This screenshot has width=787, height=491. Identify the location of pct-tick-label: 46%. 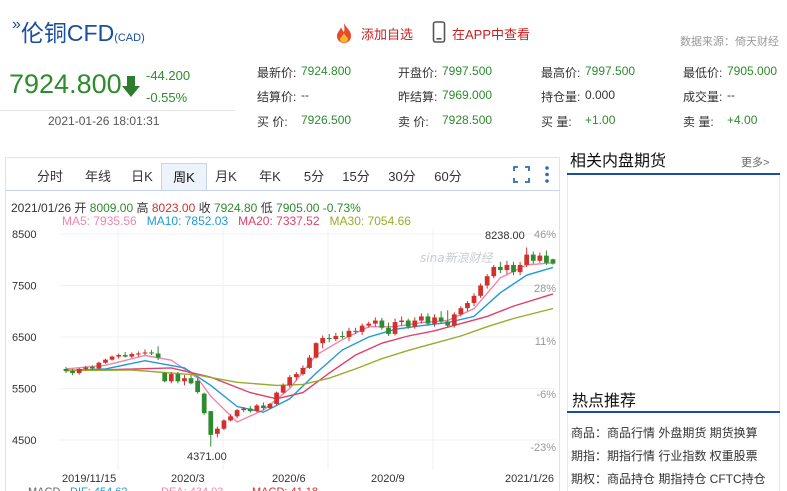
(545, 235).